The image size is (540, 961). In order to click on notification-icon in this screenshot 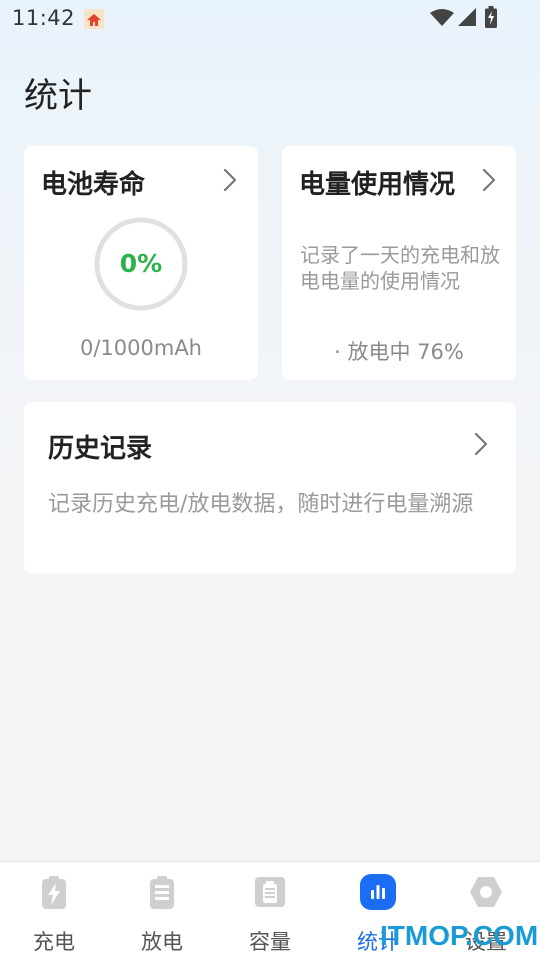, I will do `click(94, 19)`.